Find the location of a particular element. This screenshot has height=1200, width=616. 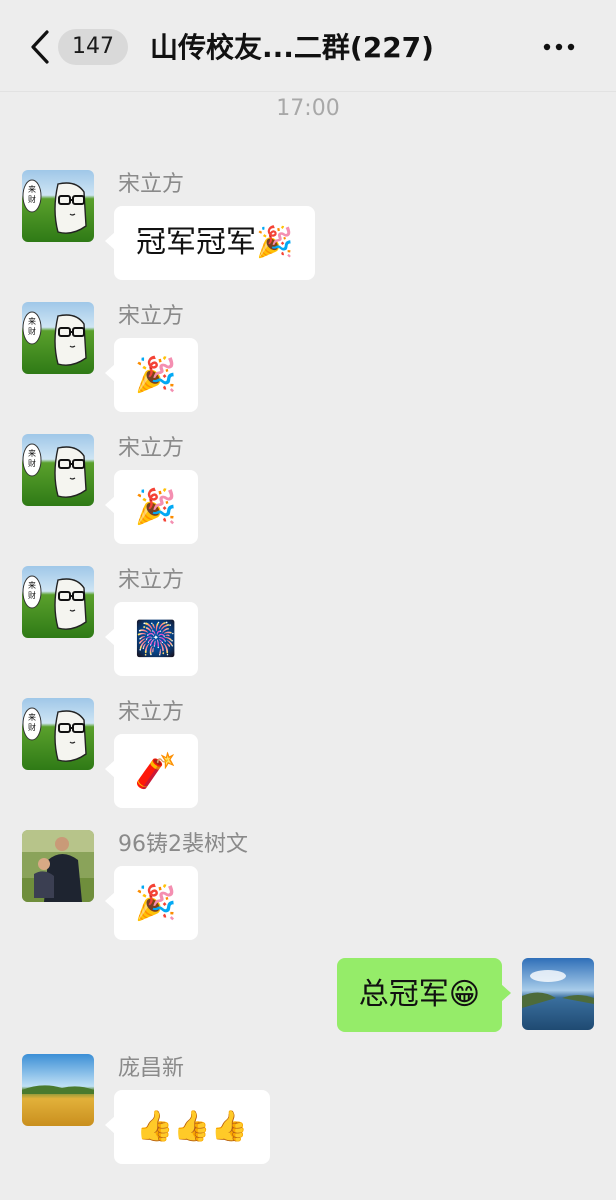

sender-name: 96铸2裴树文 is located at coordinates (183, 844).